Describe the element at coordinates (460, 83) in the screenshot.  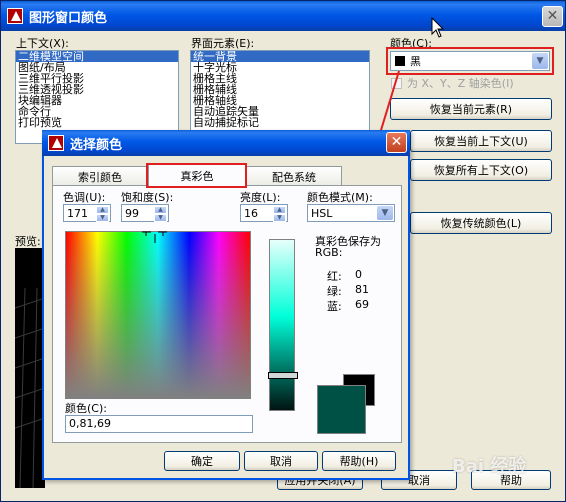
I see `tint-label: 为 X、Y、Z 轴染色(I)` at that location.